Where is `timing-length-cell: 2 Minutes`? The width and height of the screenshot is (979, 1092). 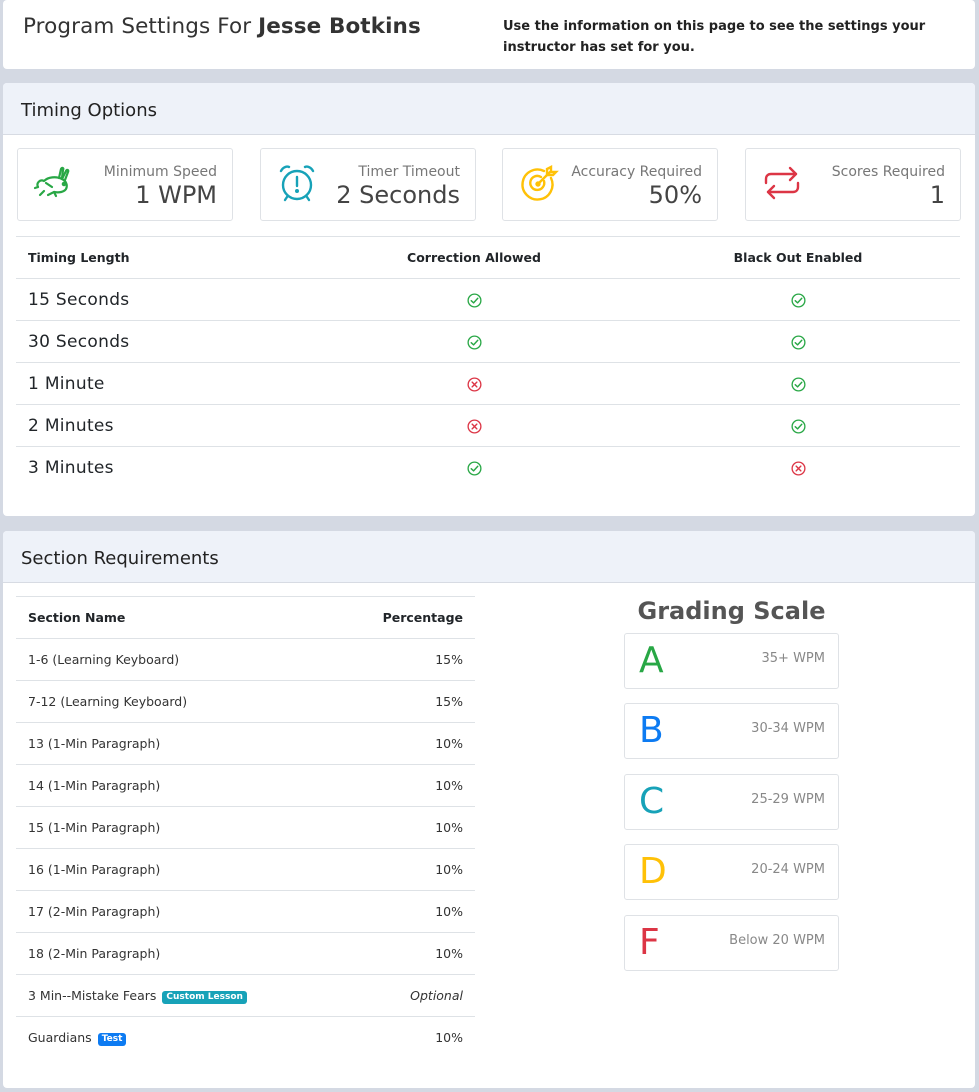
timing-length-cell: 2 Minutes is located at coordinates (164, 425).